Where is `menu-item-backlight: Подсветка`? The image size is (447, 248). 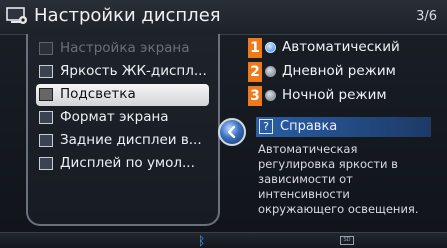
menu-item-backlight: Подсветка is located at coordinates (122, 95).